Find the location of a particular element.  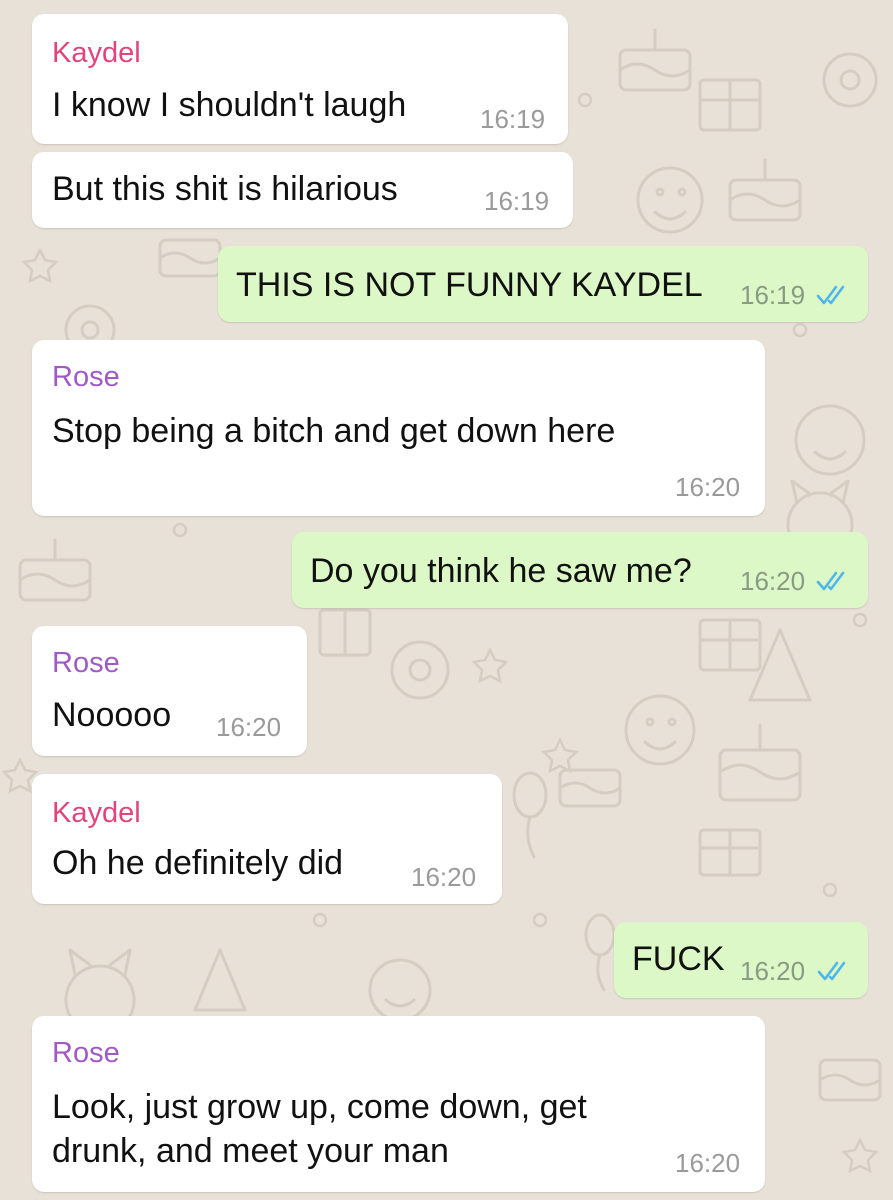

incoming-message: Rose Nooooo 16:20 is located at coordinates (169, 691).